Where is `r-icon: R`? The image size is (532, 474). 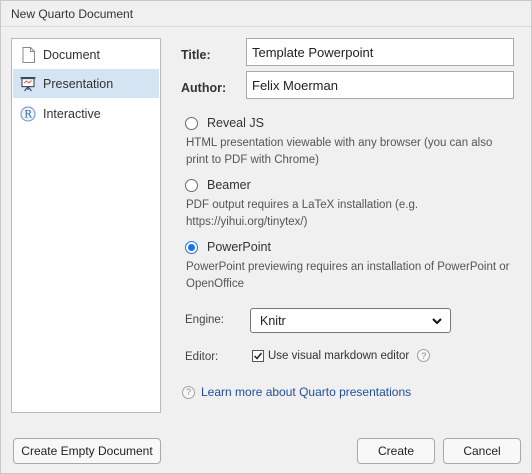 r-icon: R is located at coordinates (28, 114).